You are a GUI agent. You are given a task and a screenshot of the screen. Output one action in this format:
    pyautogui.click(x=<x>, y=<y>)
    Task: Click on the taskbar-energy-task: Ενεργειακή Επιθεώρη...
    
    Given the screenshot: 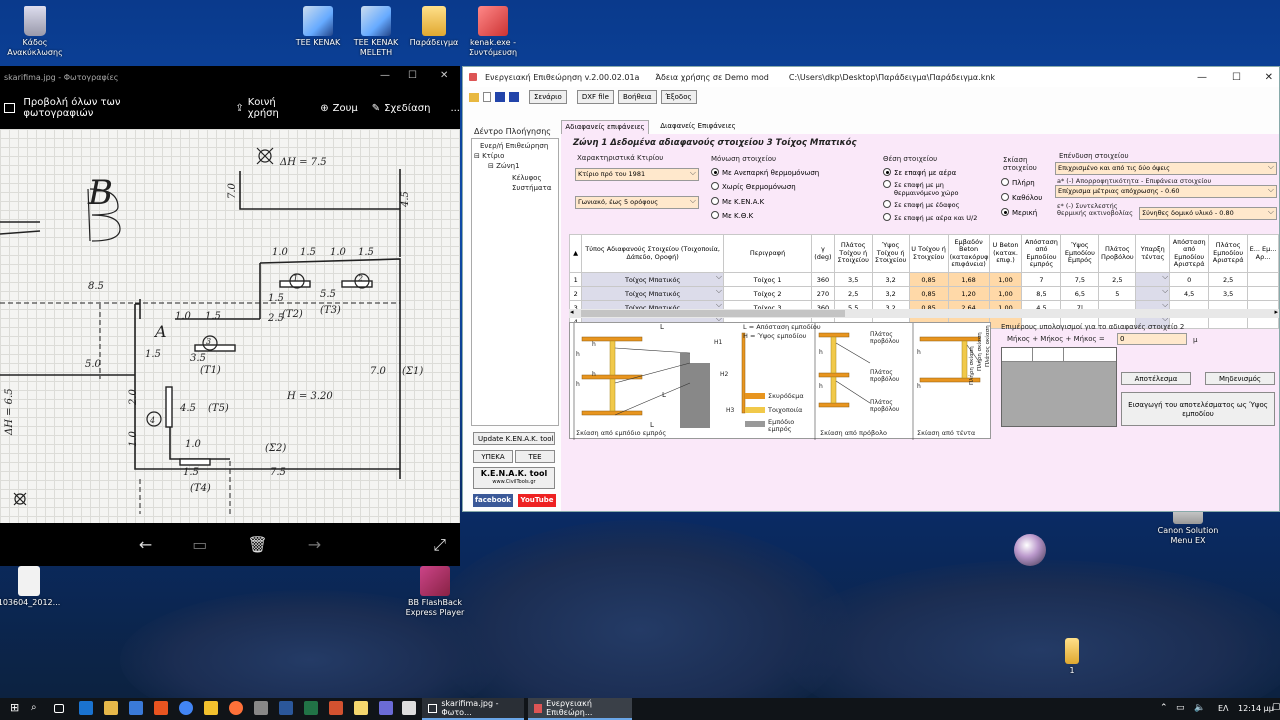 What is the action you would take?
    pyautogui.click(x=580, y=709)
    